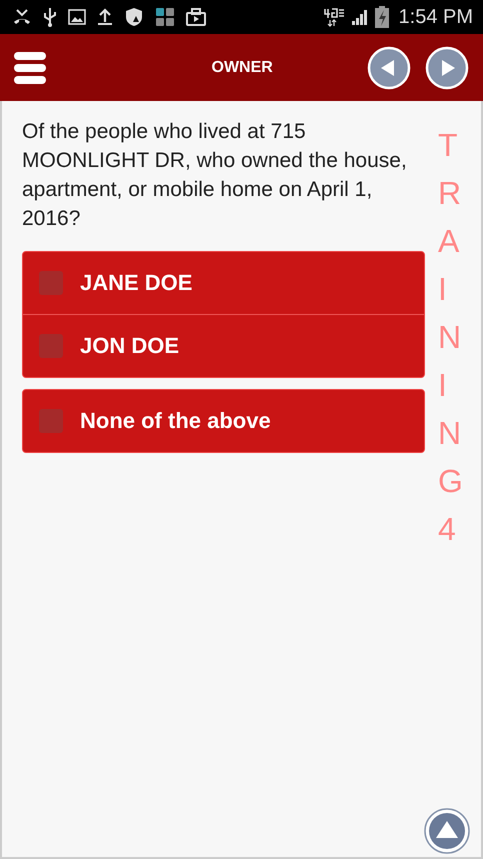 The image size is (483, 859). Describe the element at coordinates (223, 345) in the screenshot. I see `option-row: JON DOE` at that location.